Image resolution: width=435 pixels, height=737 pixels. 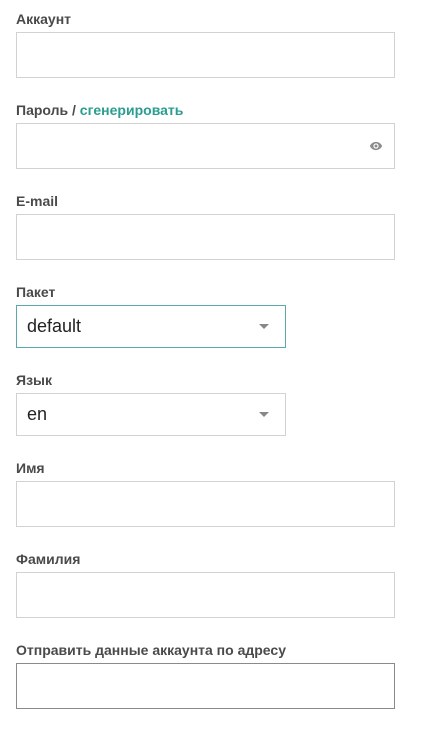 I want to click on language-field: Язык en, so click(x=151, y=404).